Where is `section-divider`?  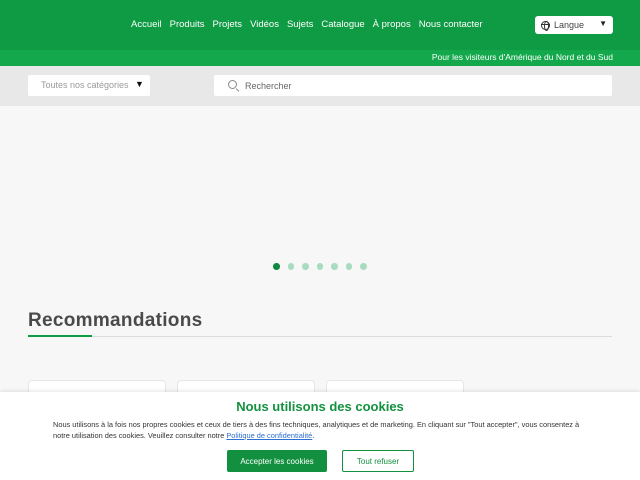 section-divider is located at coordinates (320, 336).